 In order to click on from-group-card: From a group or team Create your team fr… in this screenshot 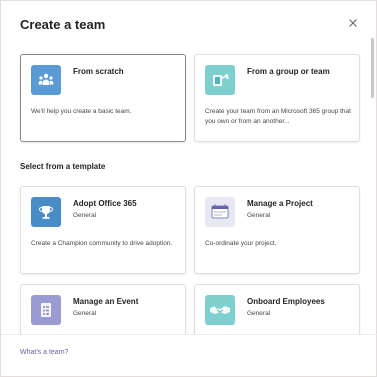, I will do `click(277, 98)`.